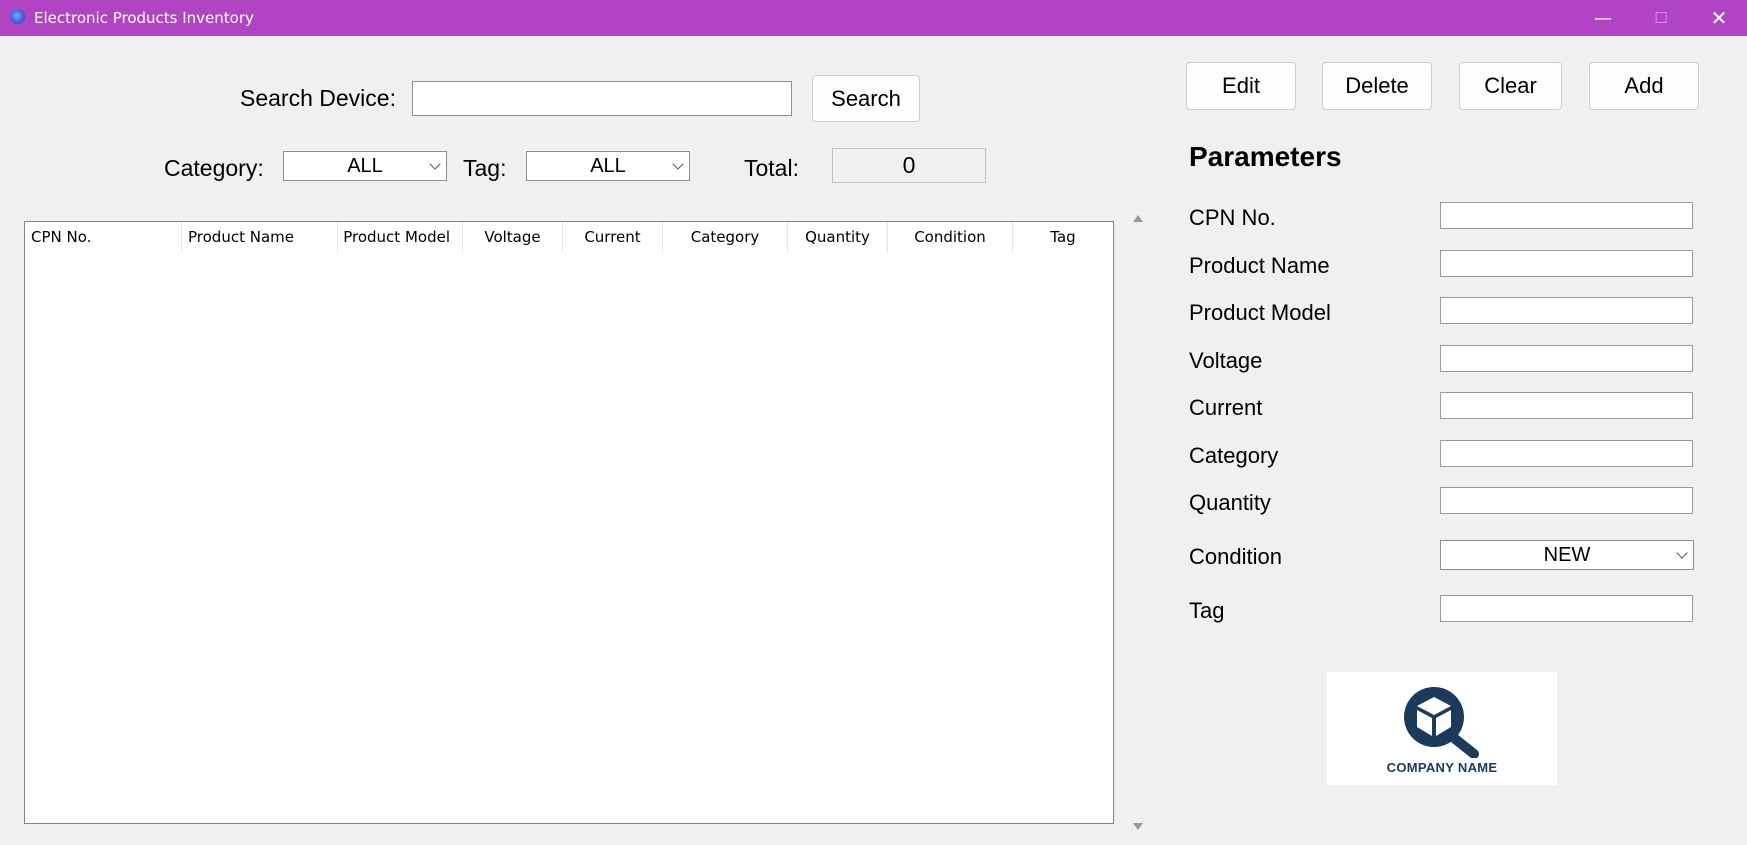 The height and width of the screenshot is (845, 1747). What do you see at coordinates (17, 16) in the screenshot?
I see `app-icon` at bounding box center [17, 16].